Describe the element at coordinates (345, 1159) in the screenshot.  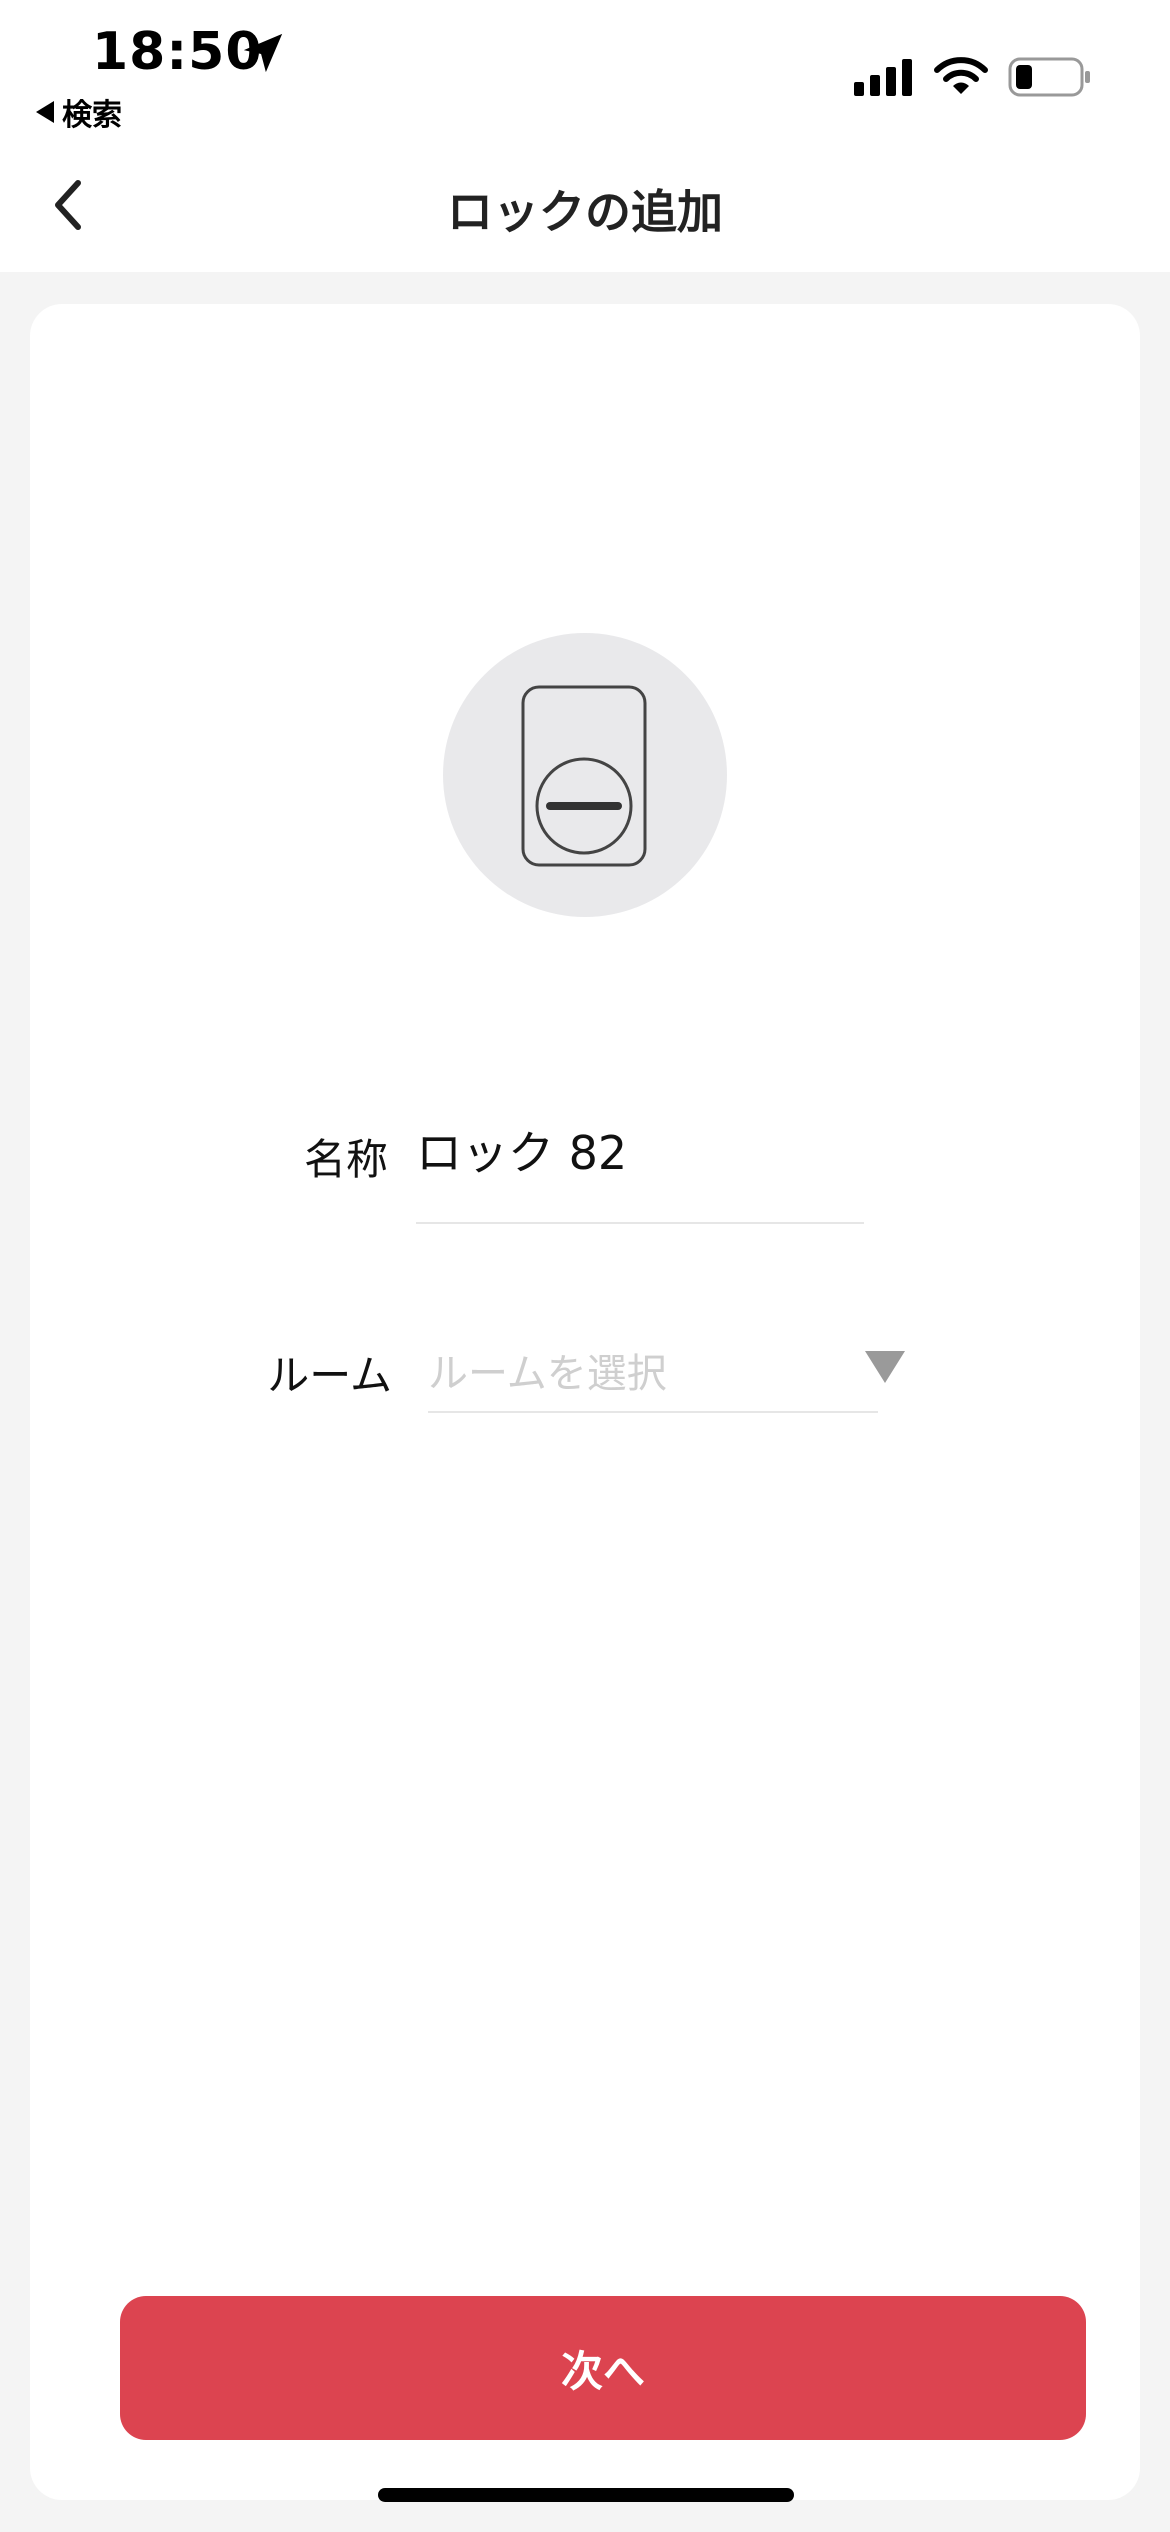
I see `name-label: 名称` at that location.